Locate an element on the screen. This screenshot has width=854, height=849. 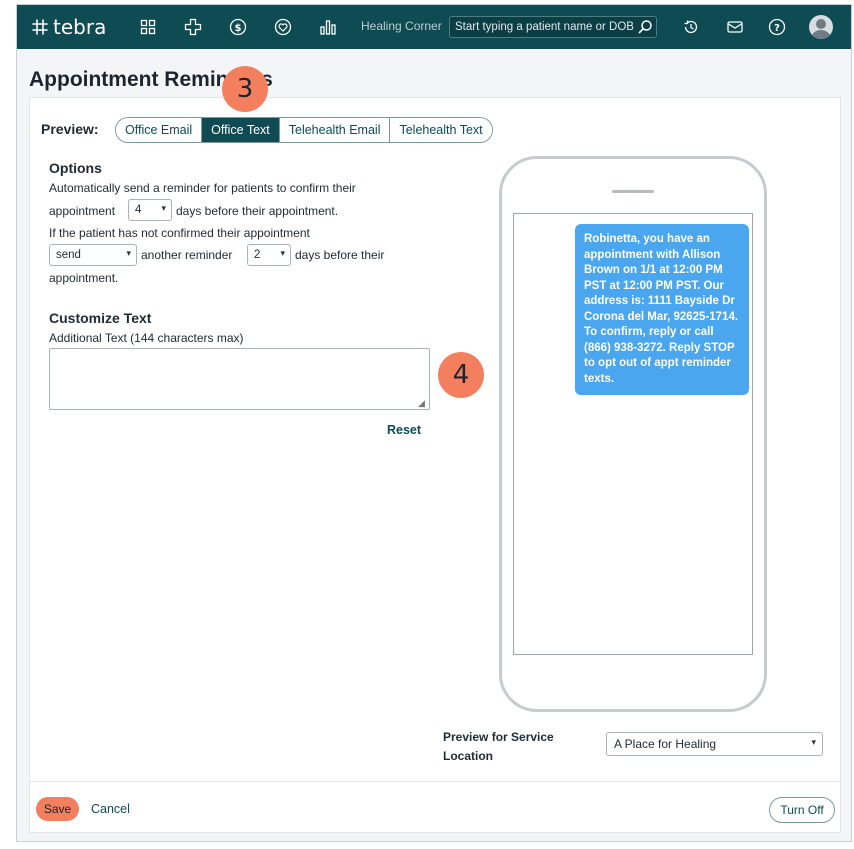
mail-icon is located at coordinates (735, 27).